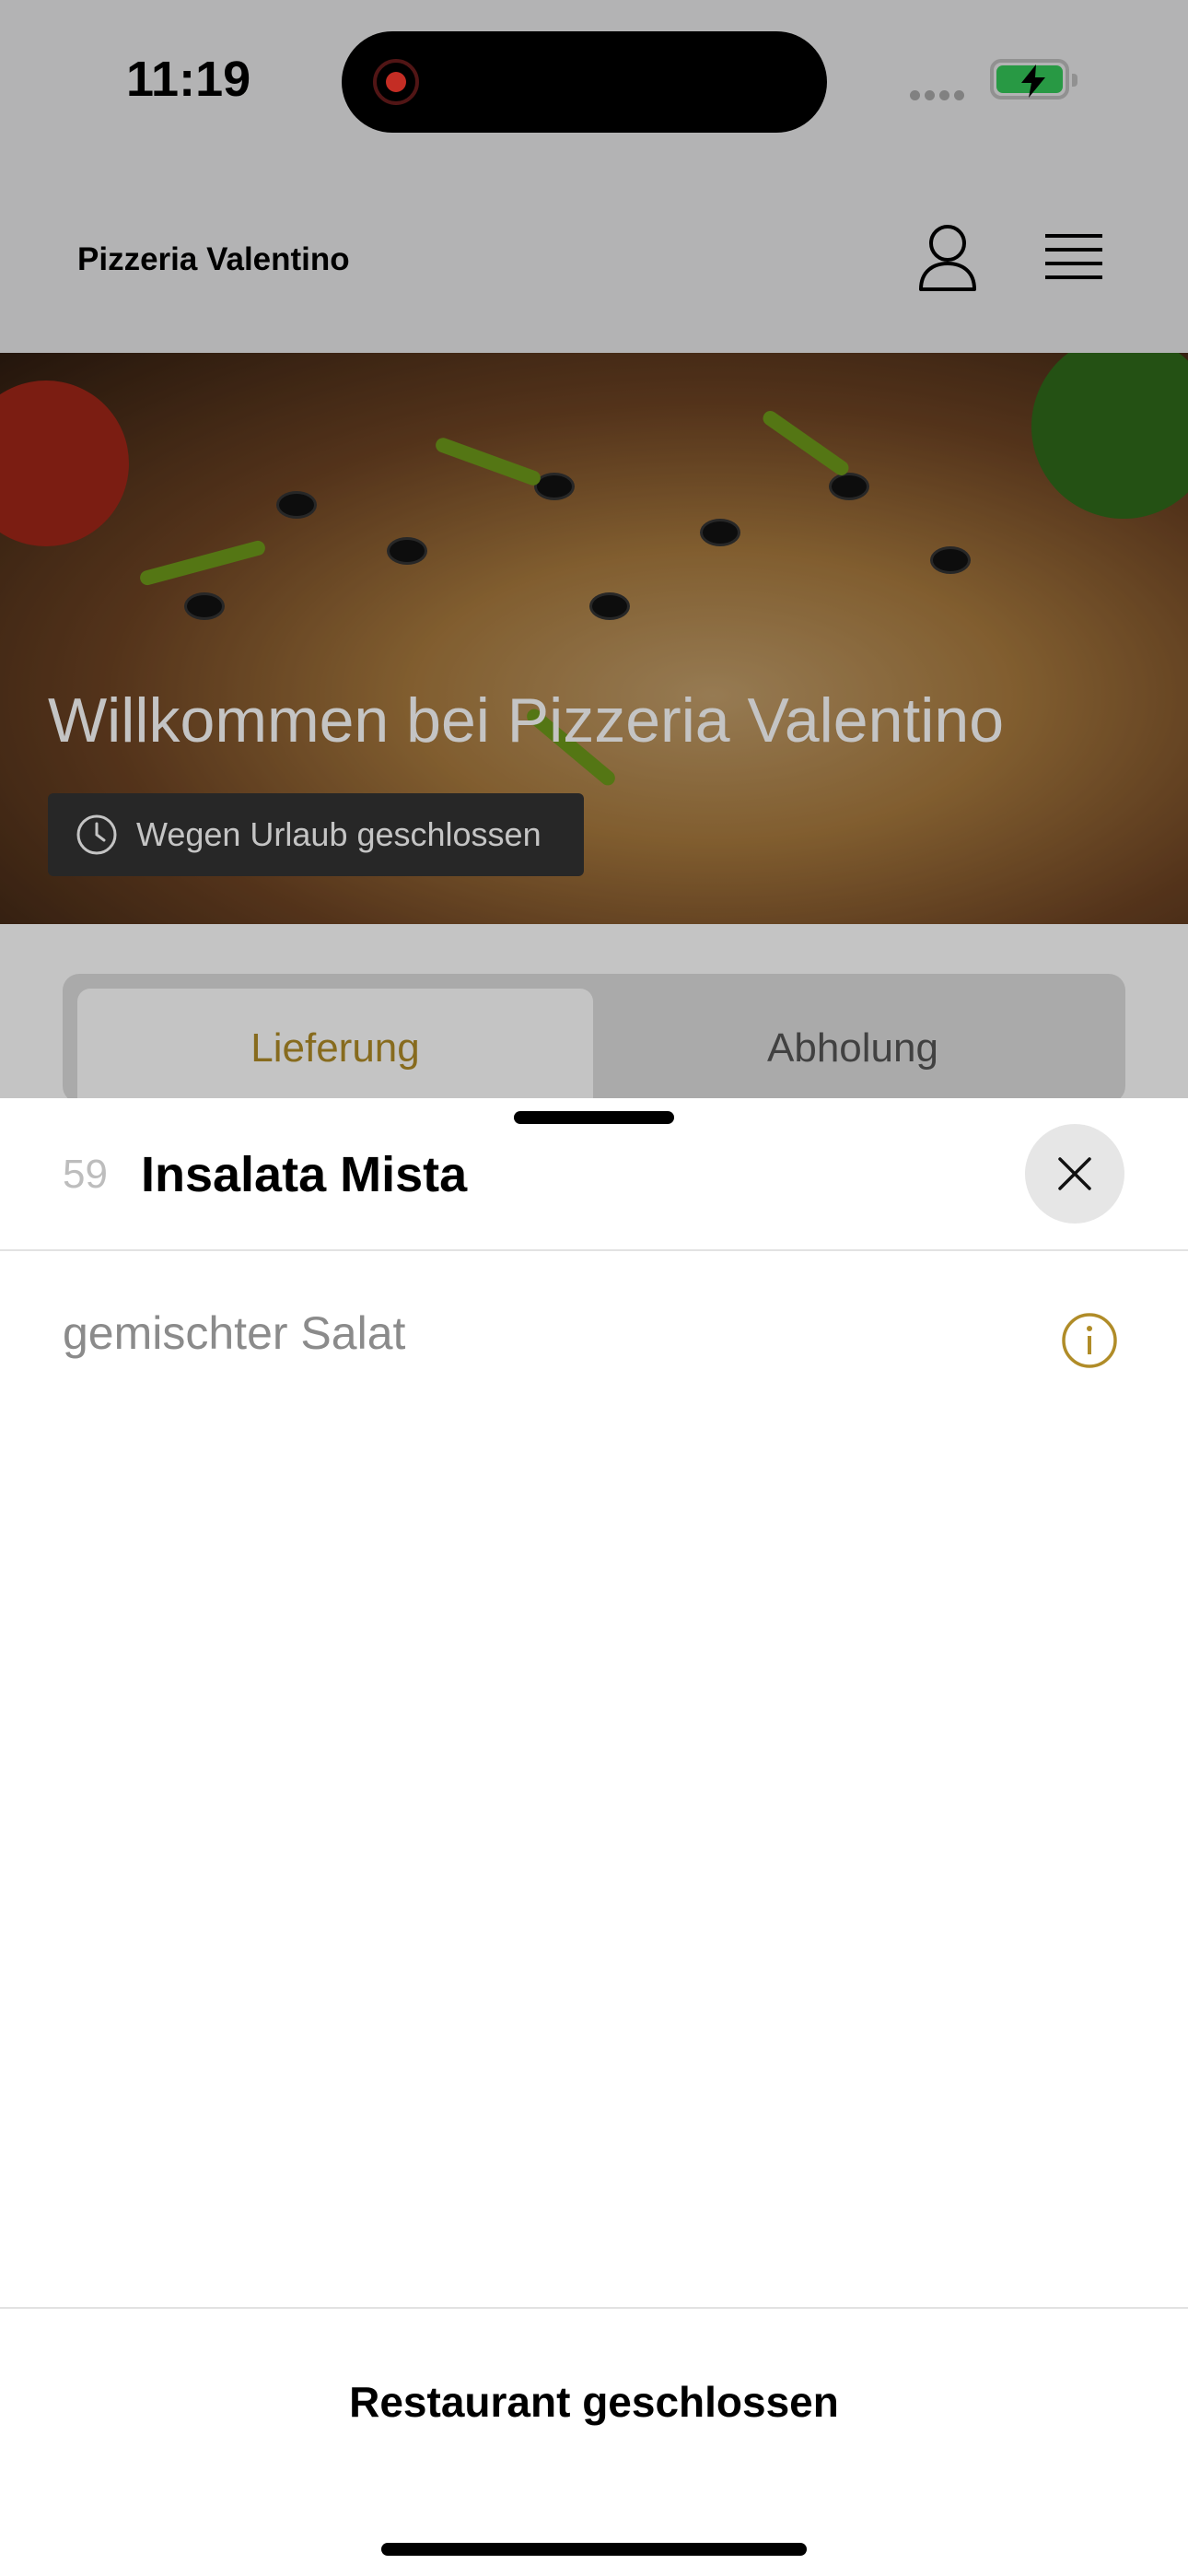 The height and width of the screenshot is (2576, 1188). What do you see at coordinates (234, 1333) in the screenshot?
I see `item-description: gemischter Salat` at bounding box center [234, 1333].